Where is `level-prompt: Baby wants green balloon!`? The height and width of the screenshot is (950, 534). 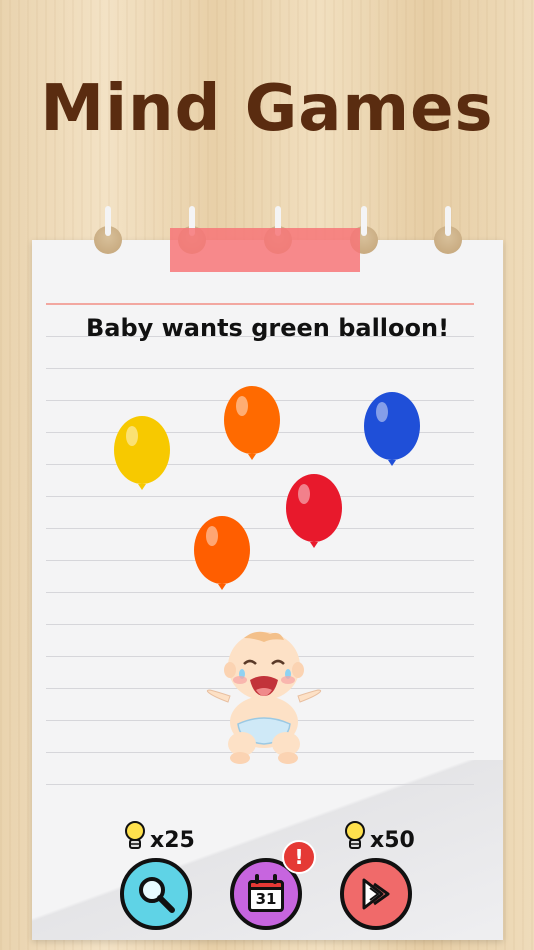
level-prompt: Baby wants green balloon! is located at coordinates (267, 328).